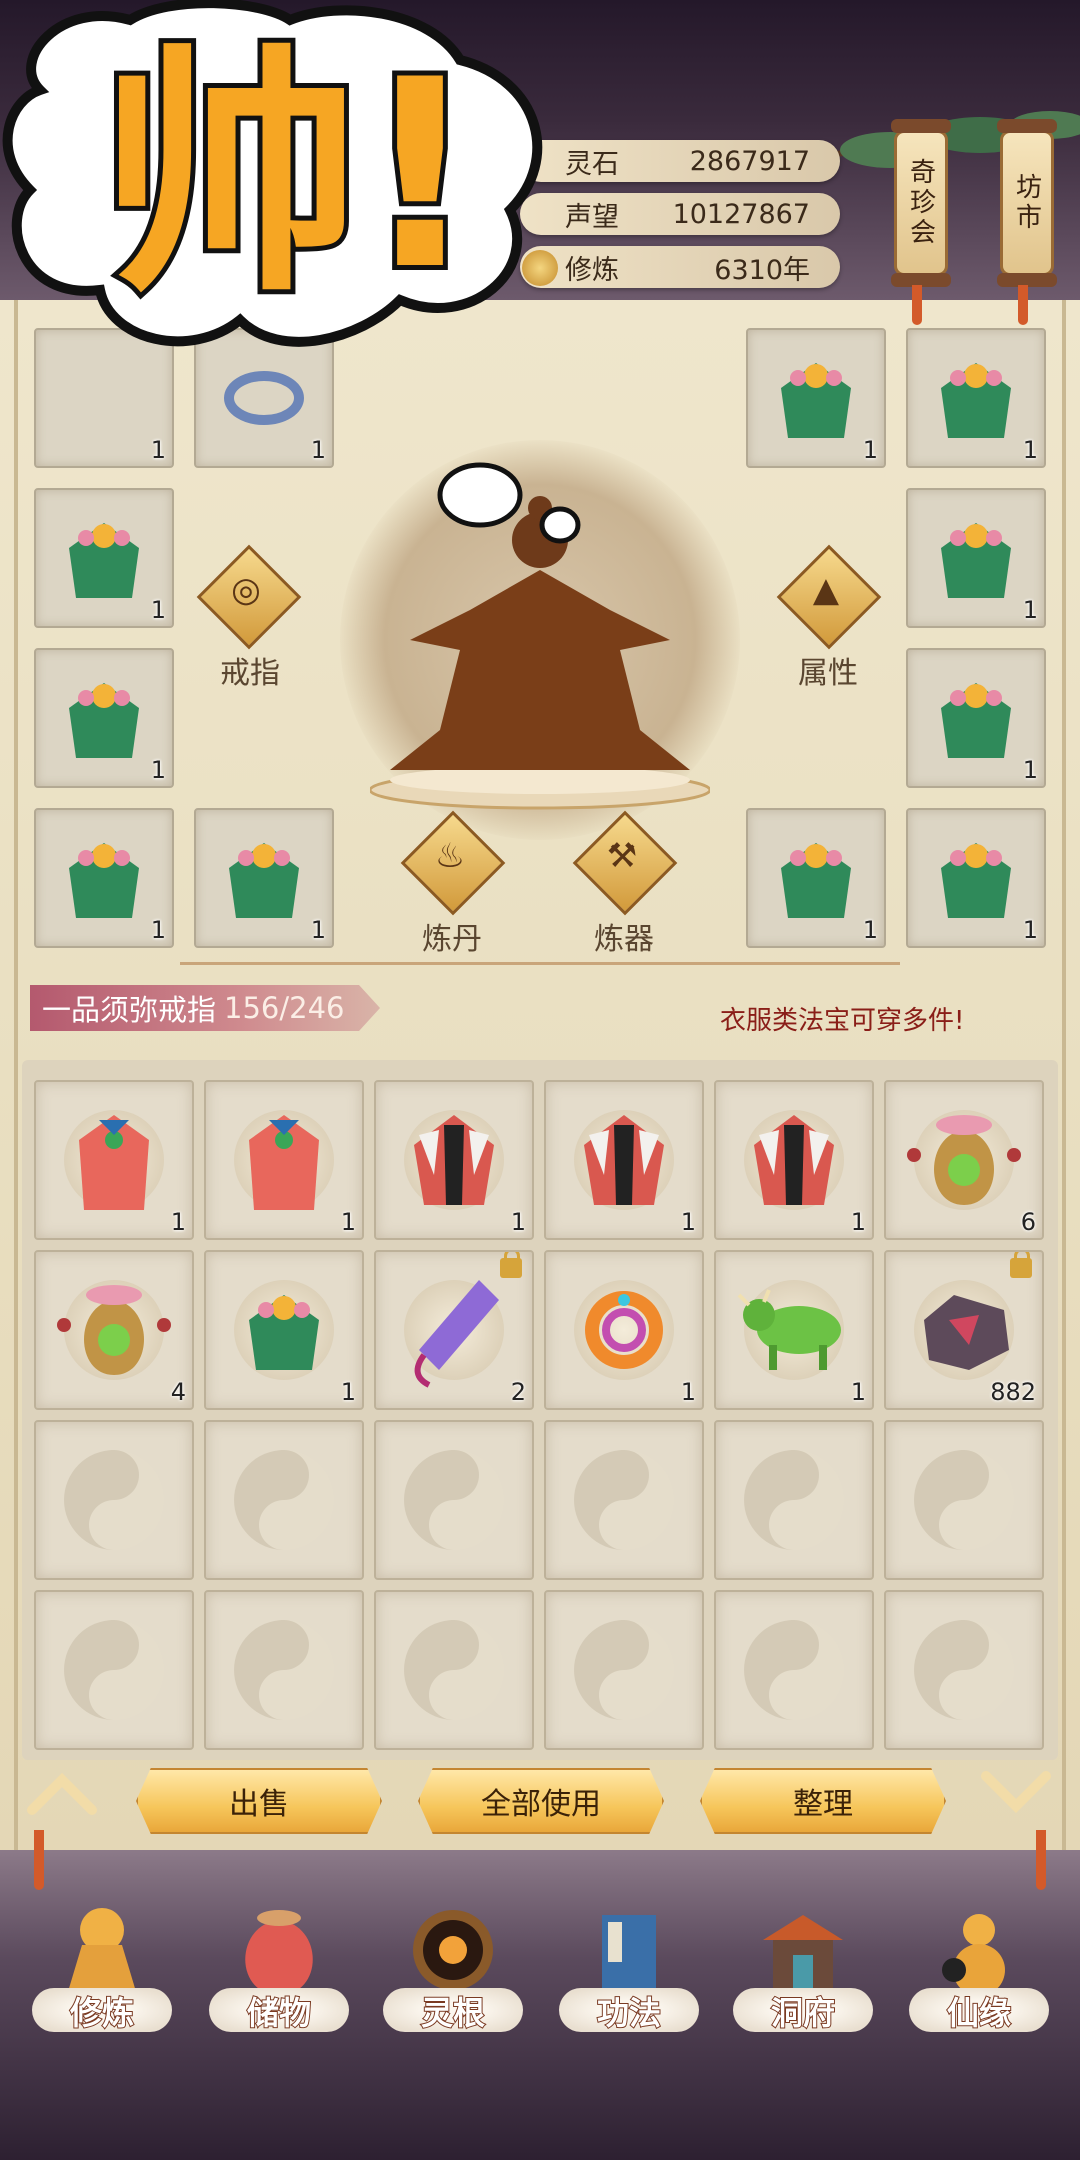  I want to click on market-button: 坊市, so click(1027, 203).